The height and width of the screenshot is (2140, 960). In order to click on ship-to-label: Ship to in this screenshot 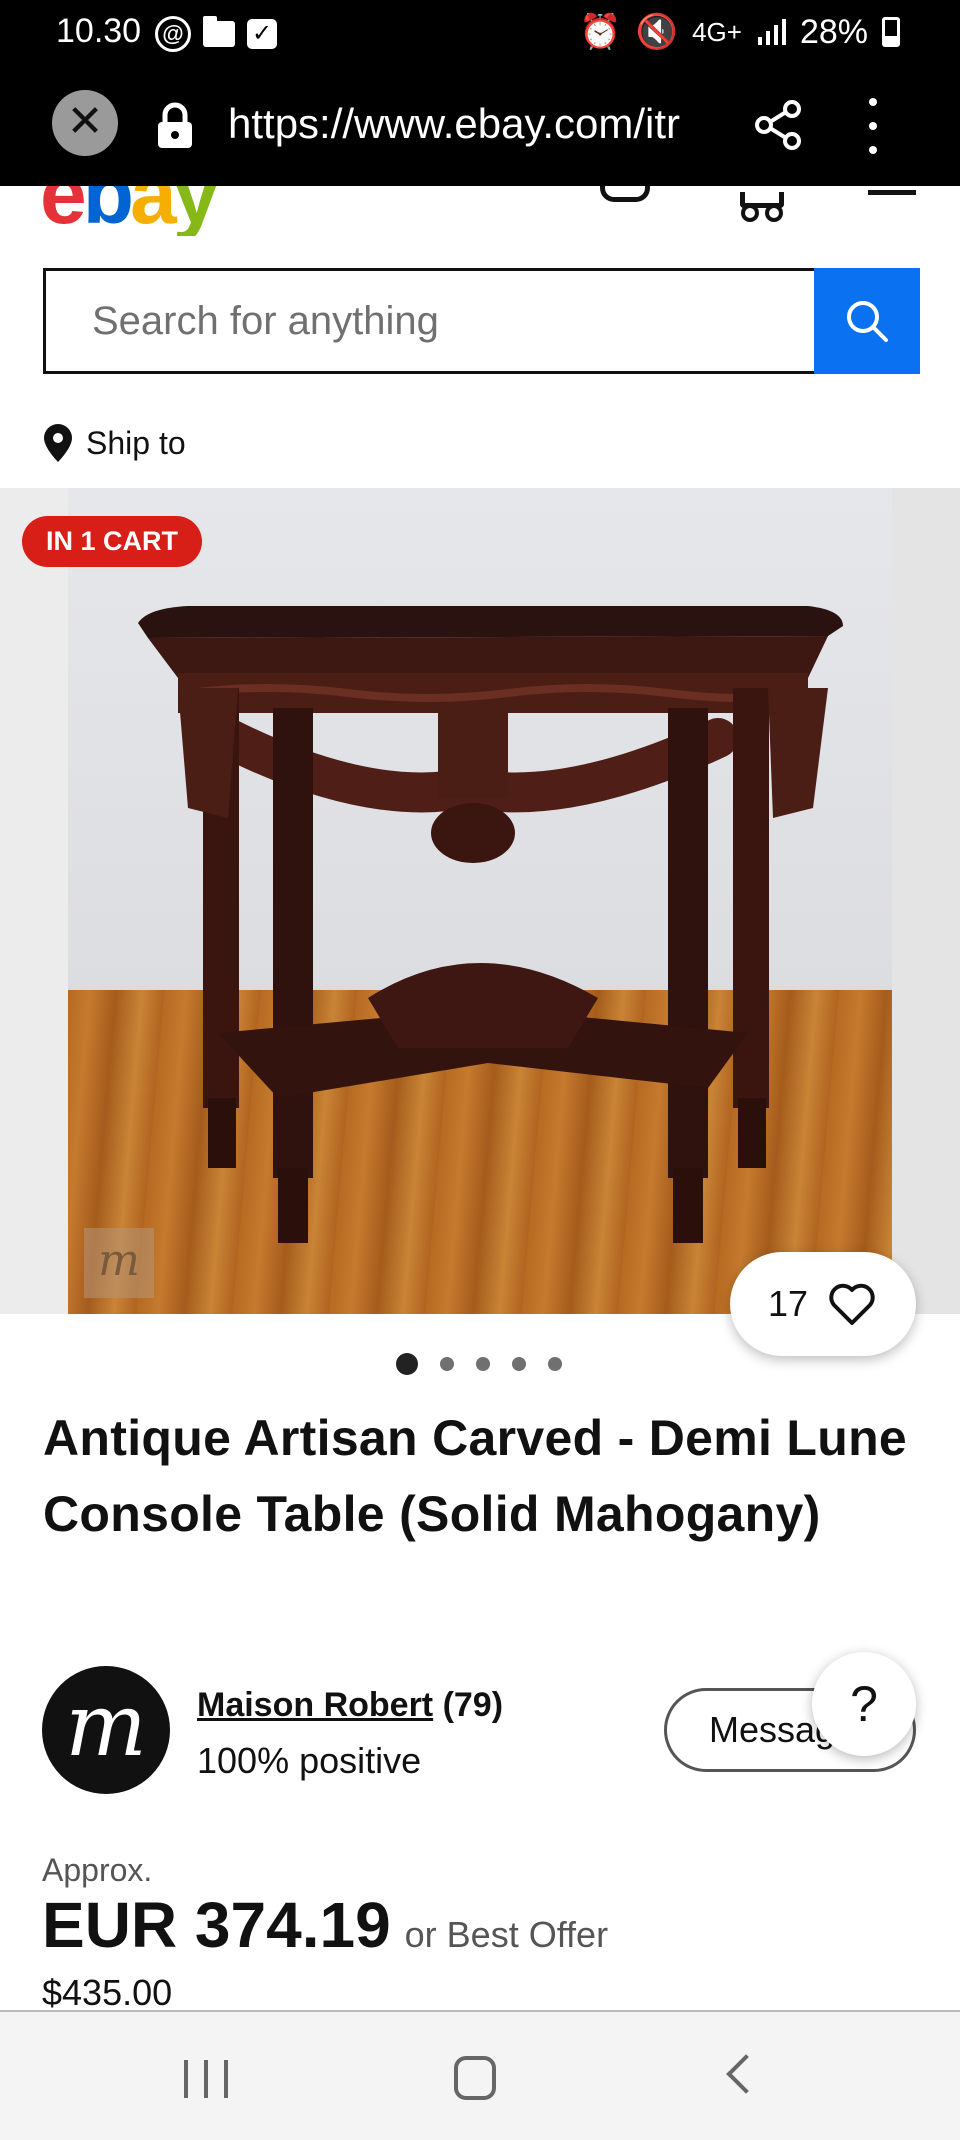, I will do `click(136, 442)`.